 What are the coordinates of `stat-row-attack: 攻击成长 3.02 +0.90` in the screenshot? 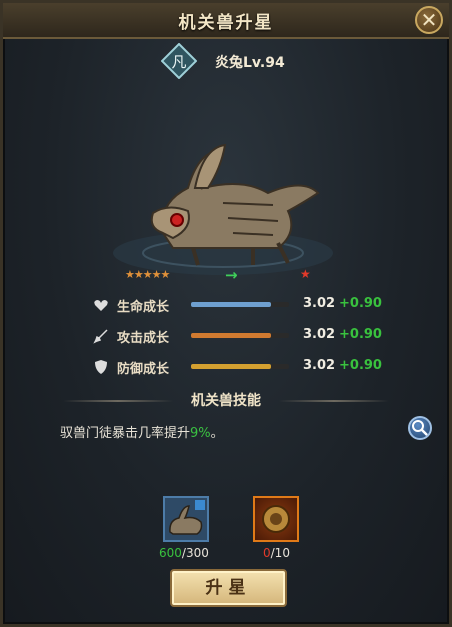 It's located at (253, 336).